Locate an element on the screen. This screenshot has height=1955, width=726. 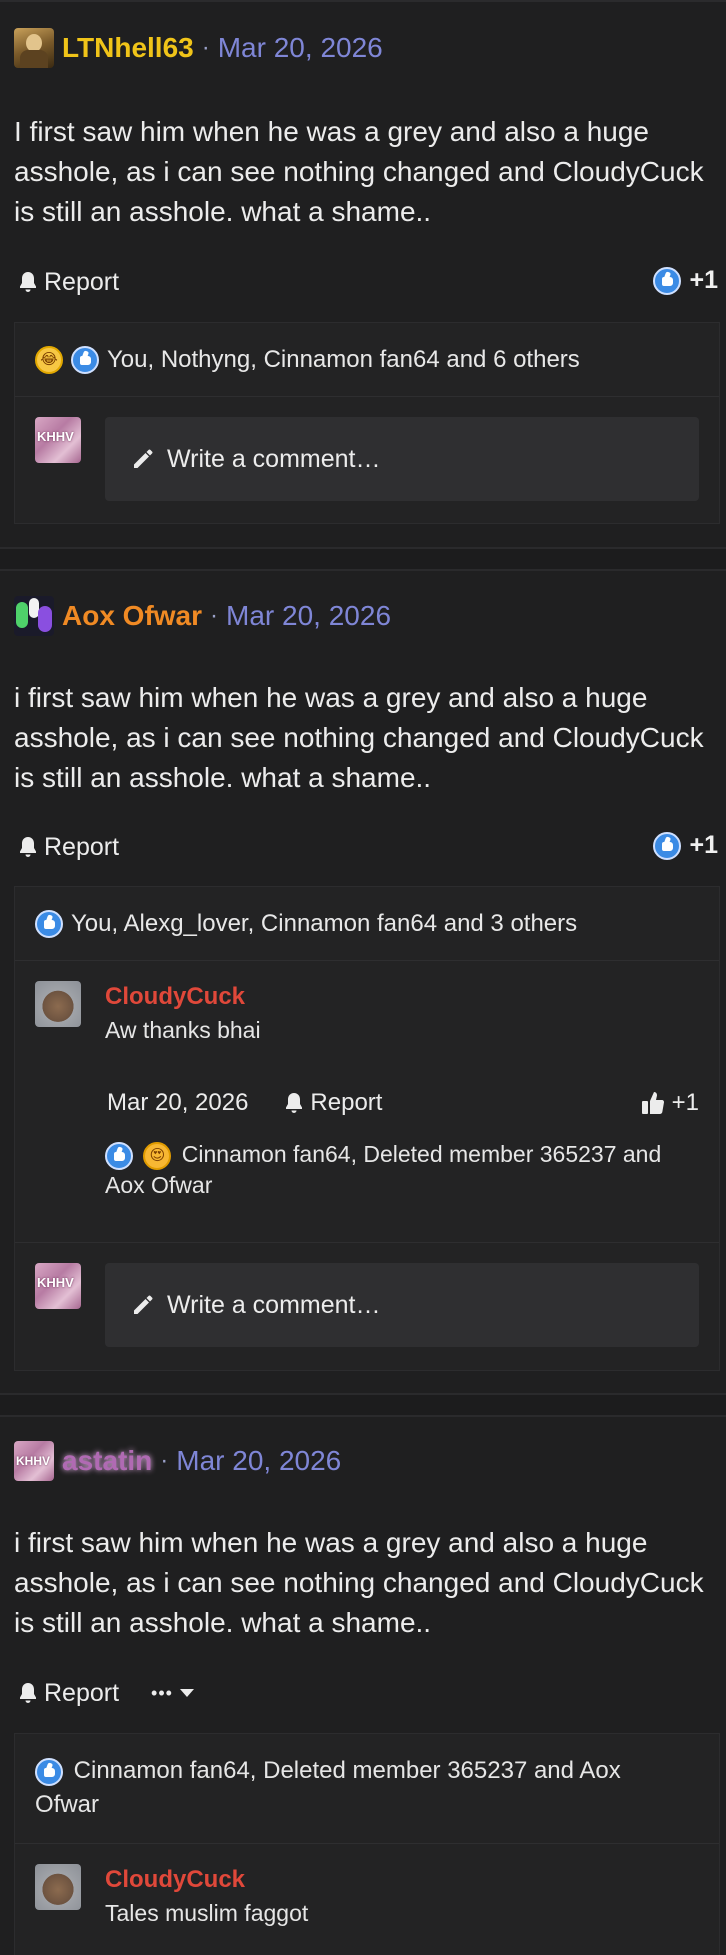
more-dots: ••• is located at coordinates (162, 1692).